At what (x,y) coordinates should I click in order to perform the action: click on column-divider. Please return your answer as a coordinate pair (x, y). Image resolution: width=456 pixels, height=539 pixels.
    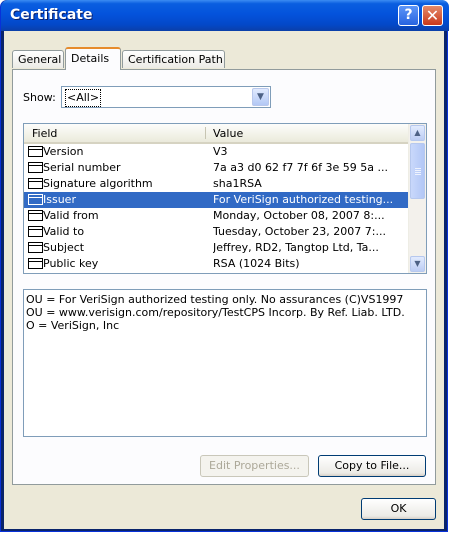
    Looking at the image, I should click on (205, 133).